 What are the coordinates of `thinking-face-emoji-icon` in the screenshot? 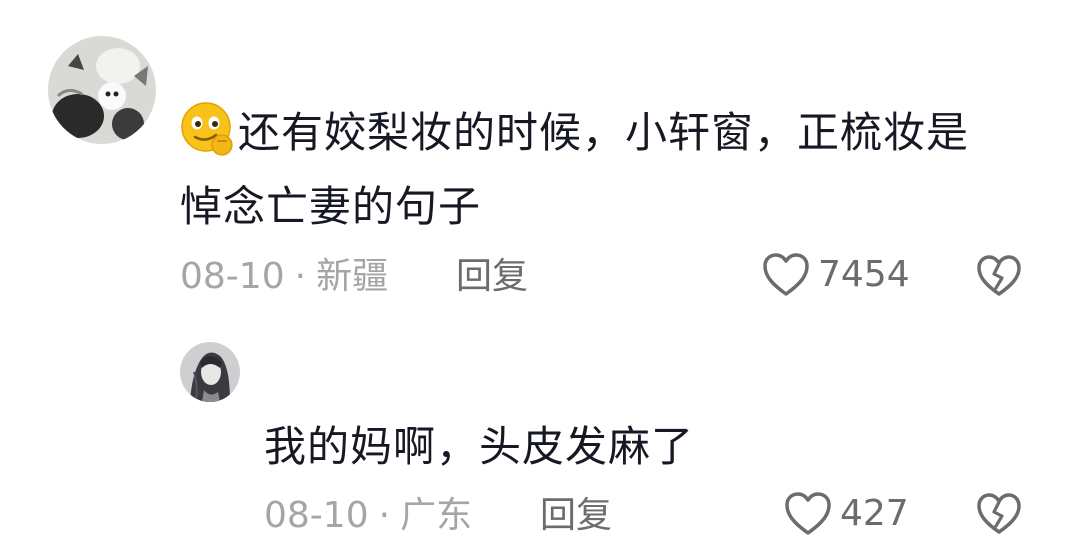 It's located at (207, 129).